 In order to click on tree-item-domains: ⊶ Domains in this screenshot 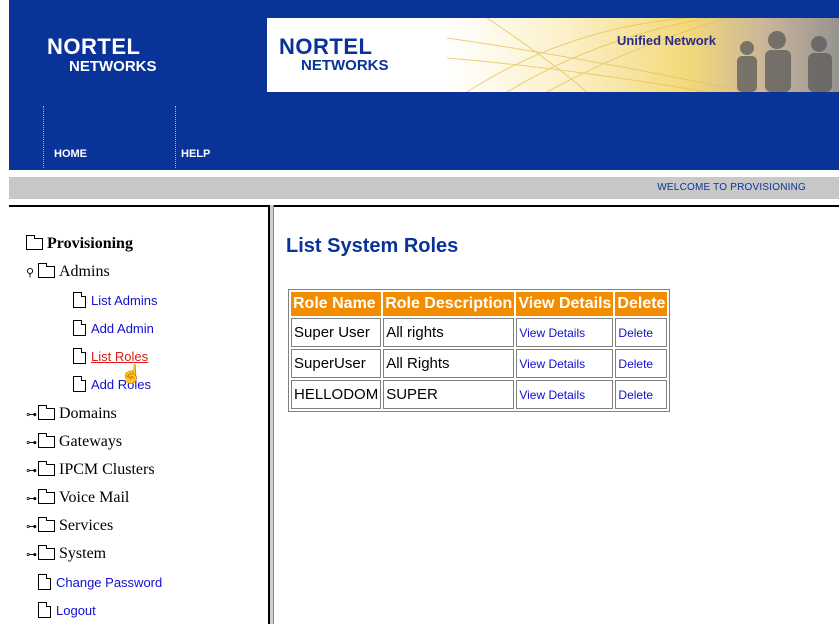, I will do `click(71, 414)`.